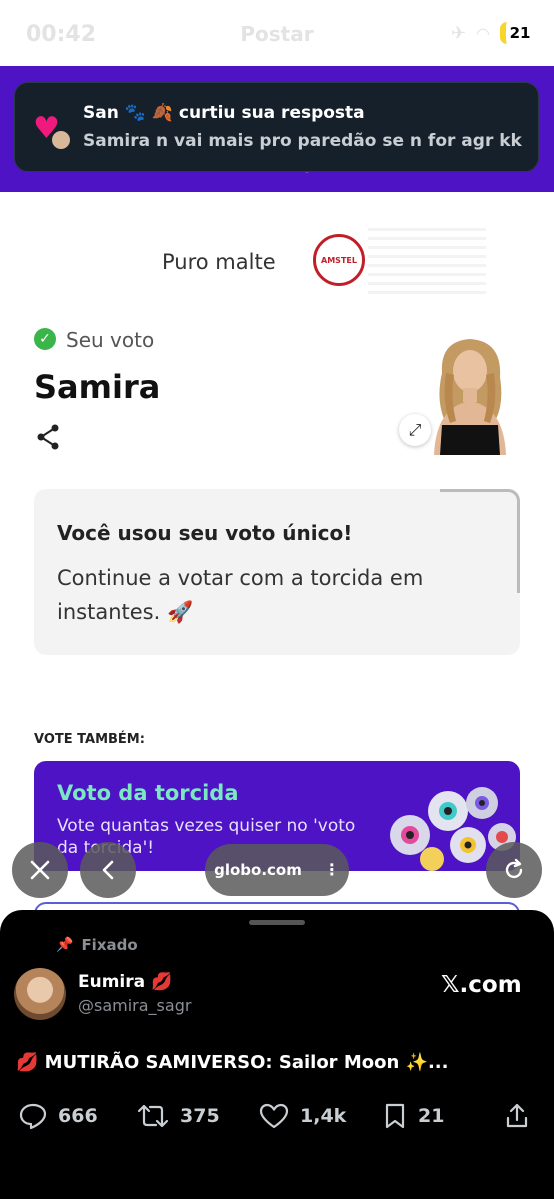  I want to click on url-text: globo.com, so click(258, 870).